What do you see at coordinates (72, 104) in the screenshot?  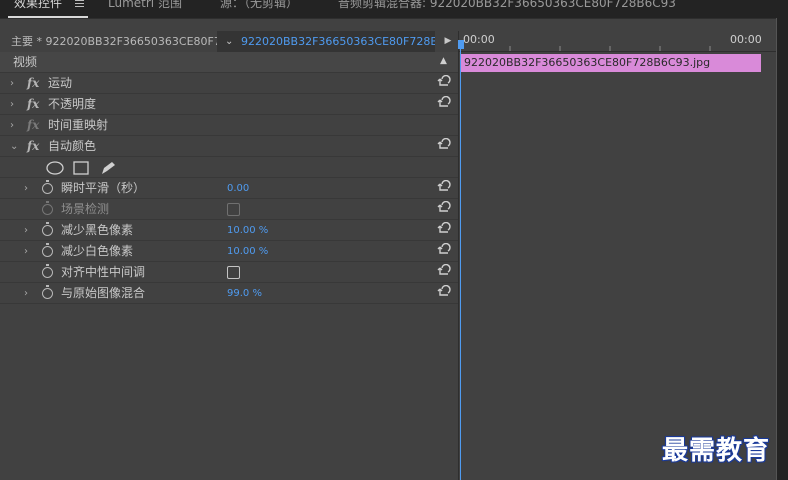 I see `effect-label: 不透明度` at bounding box center [72, 104].